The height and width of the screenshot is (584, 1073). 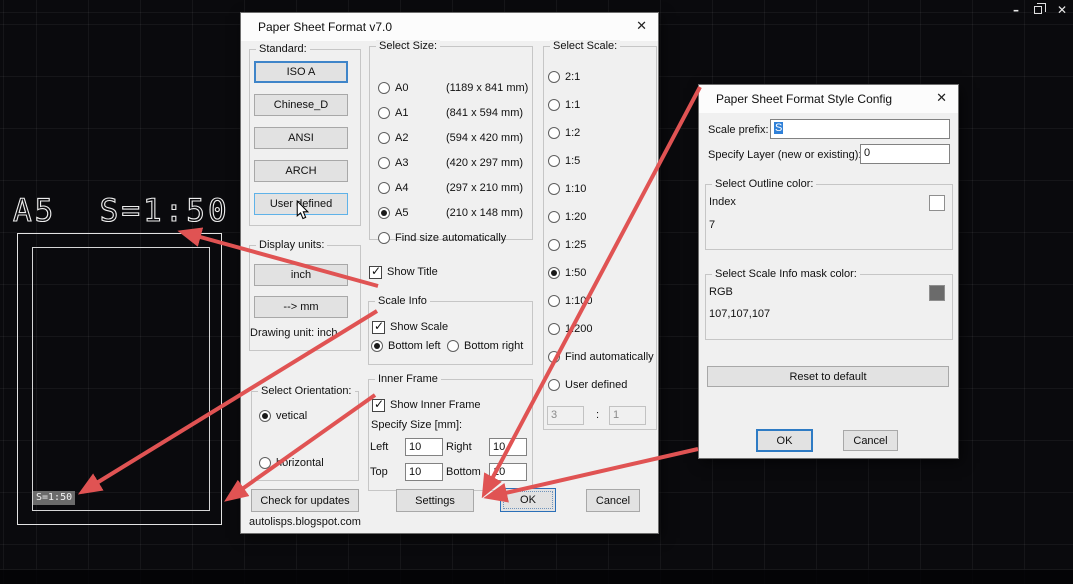 I want to click on size-option-label: A3, so click(x=402, y=163).